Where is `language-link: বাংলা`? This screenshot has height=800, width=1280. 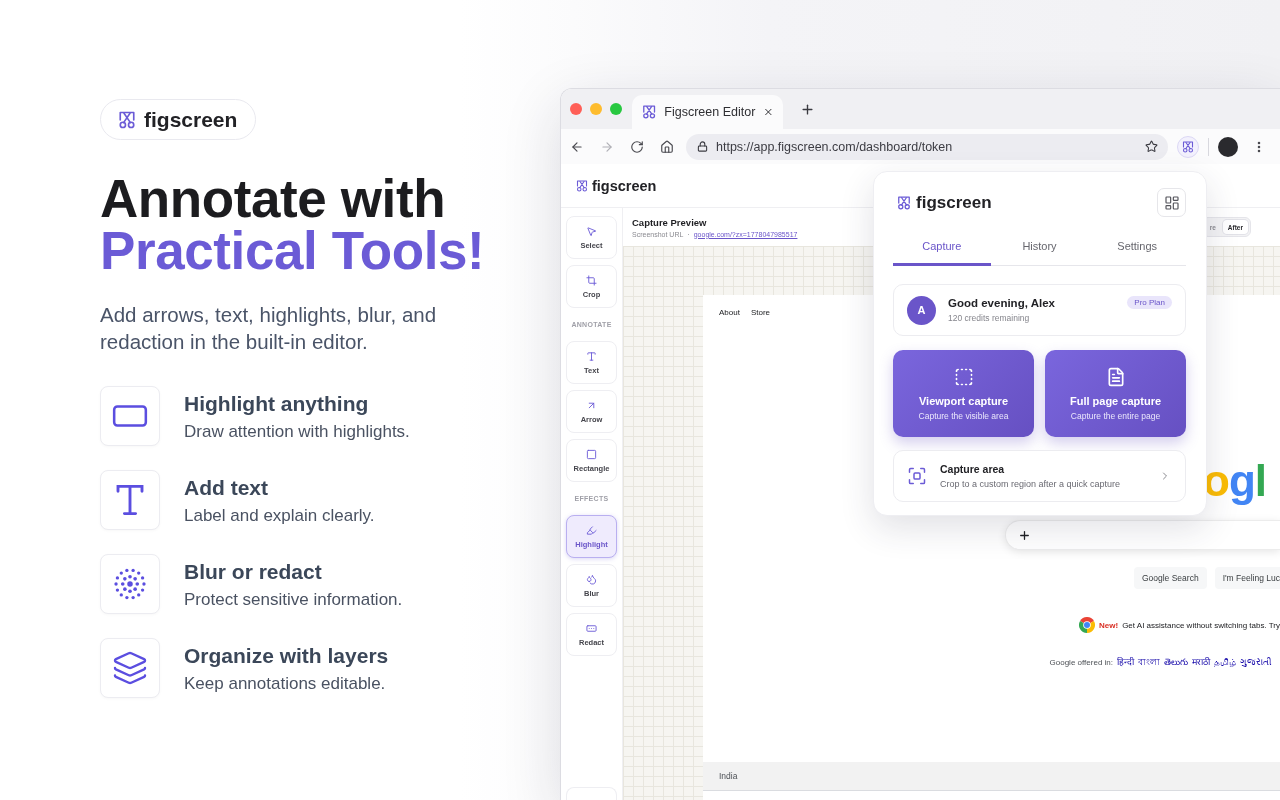 language-link: বাংলা is located at coordinates (1149, 662).